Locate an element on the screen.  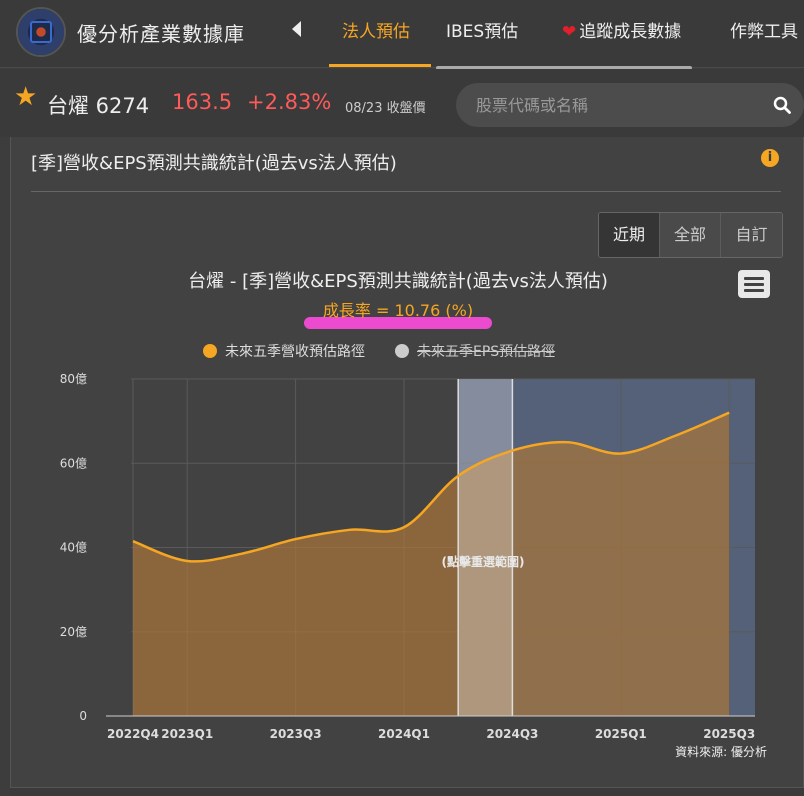
chart-title: 台燿 - [季]營收&EPS預測共識統計(過去vs法人預估) is located at coordinates (398, 281).